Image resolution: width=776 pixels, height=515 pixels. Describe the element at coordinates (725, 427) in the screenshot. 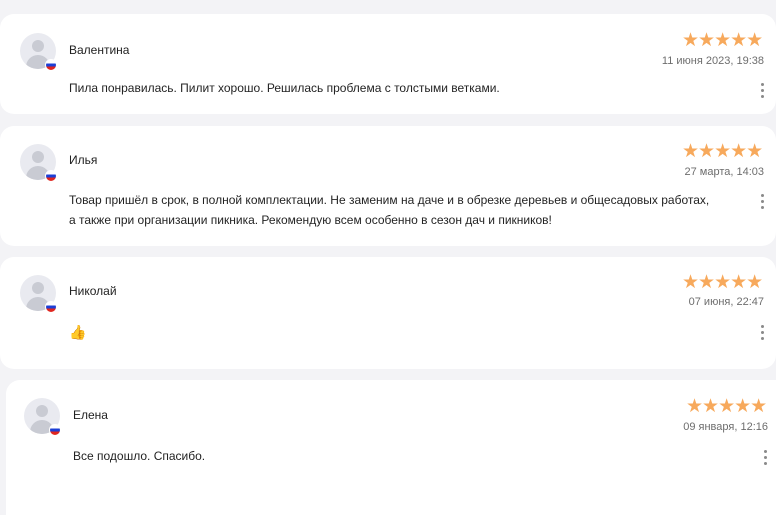

I see `review-date: 09 января, 12:16` at that location.